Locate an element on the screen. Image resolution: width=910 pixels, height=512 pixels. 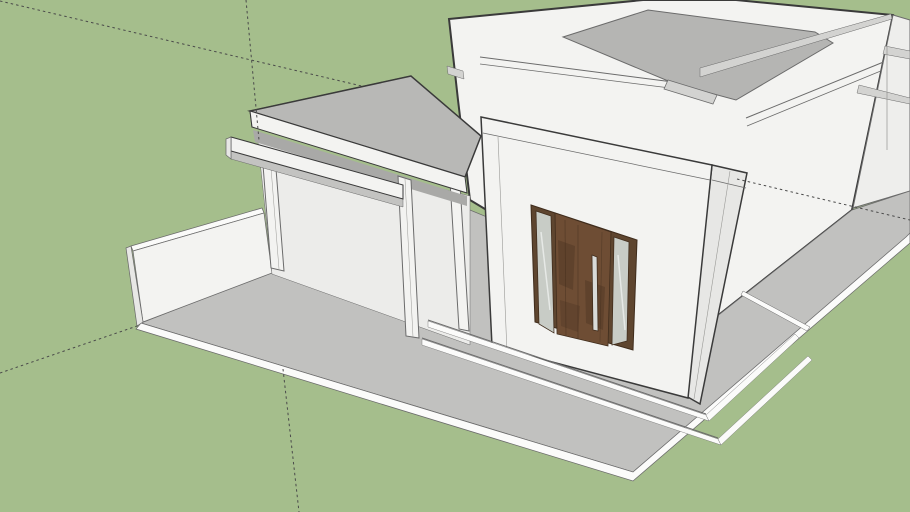
shade-beam-end-cap is located at coordinates (228, 148).